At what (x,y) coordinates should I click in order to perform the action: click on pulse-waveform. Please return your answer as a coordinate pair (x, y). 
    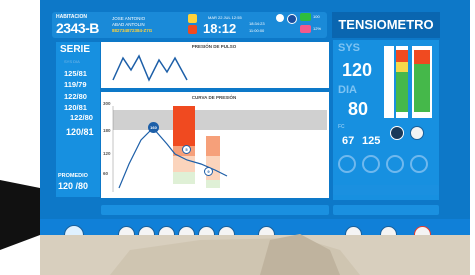
    Looking at the image, I should click on (150, 68).